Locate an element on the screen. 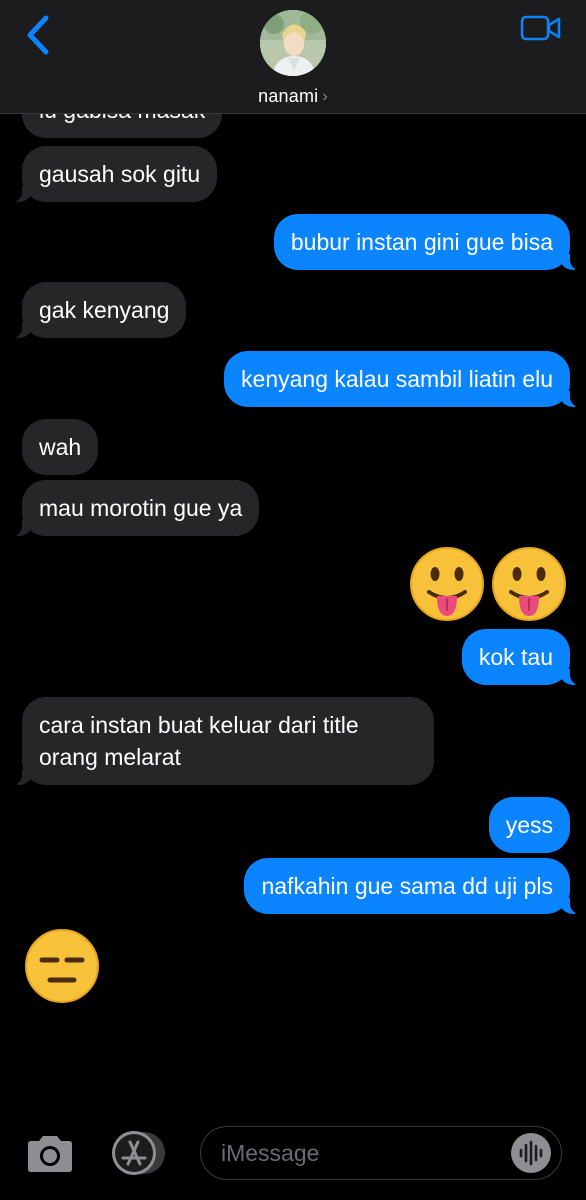  message-text: nafkahin gue sama dd uji pls is located at coordinates (407, 886).